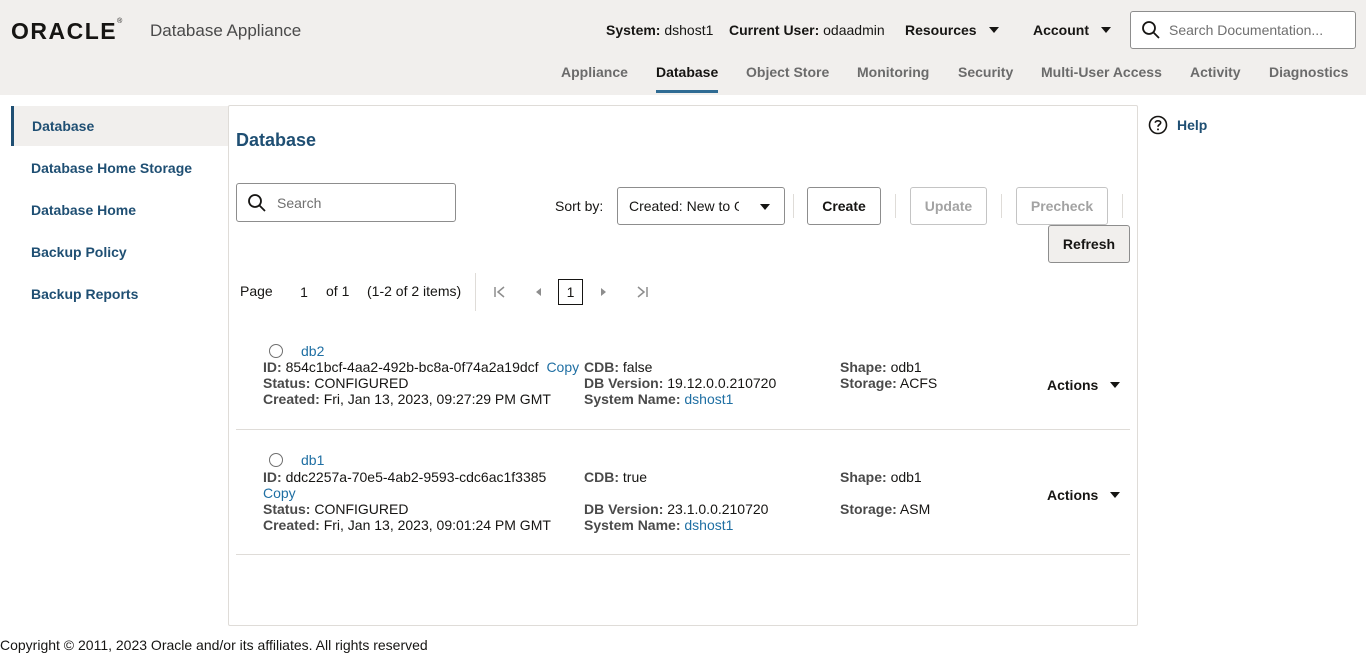  What do you see at coordinates (1089, 244) in the screenshot?
I see `refresh-button: Refresh` at bounding box center [1089, 244].